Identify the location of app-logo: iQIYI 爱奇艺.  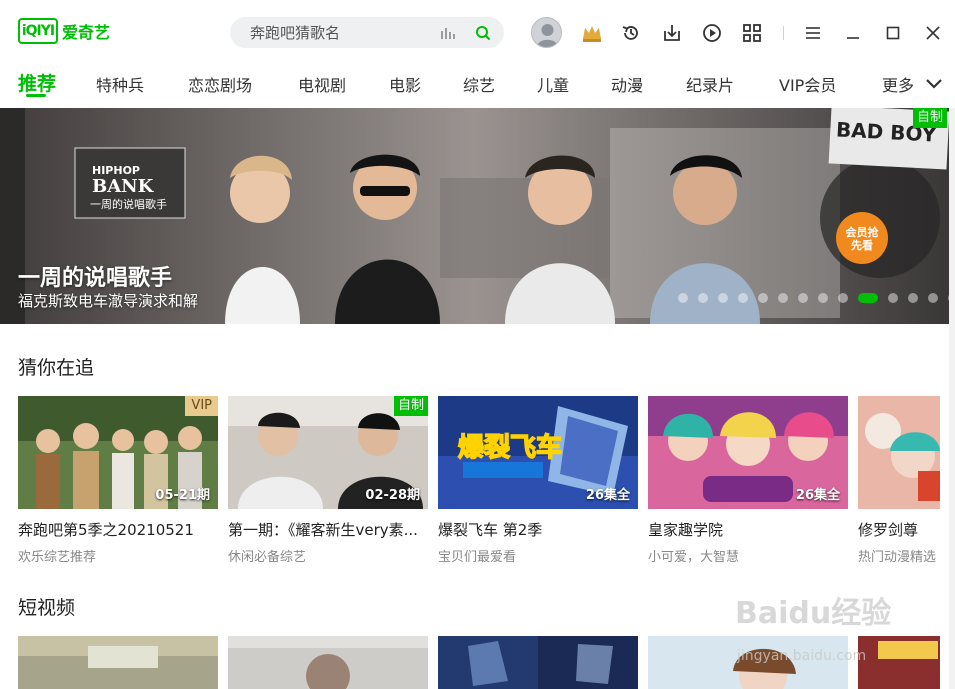
(64, 31).